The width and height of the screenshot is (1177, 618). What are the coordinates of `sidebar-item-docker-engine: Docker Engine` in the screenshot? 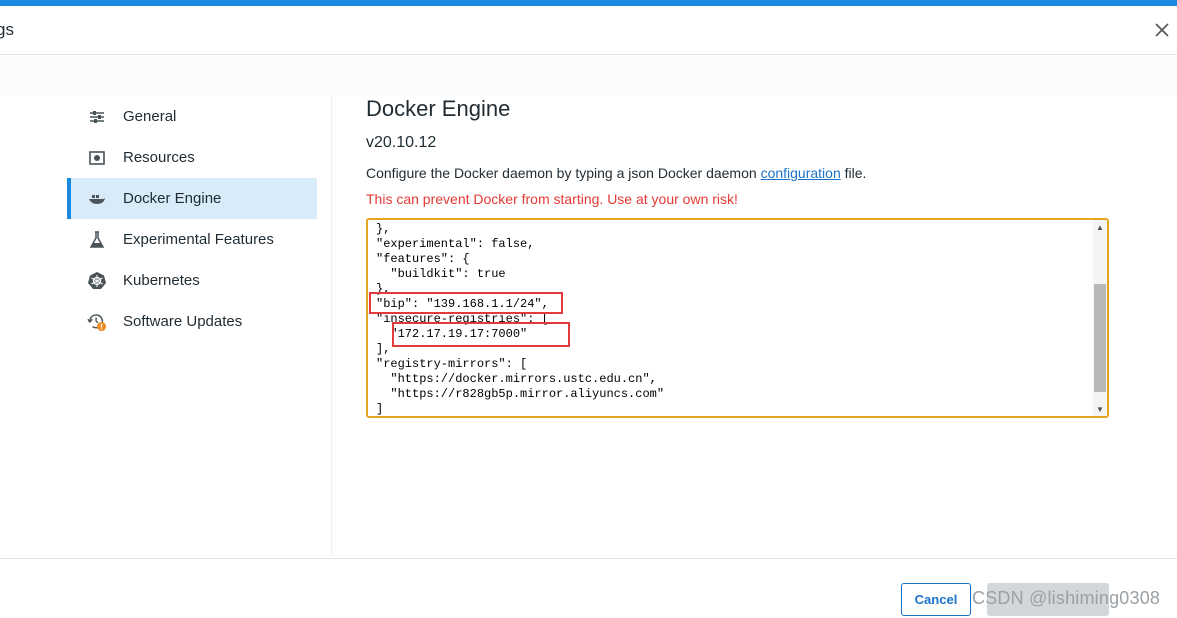 It's located at (192, 198).